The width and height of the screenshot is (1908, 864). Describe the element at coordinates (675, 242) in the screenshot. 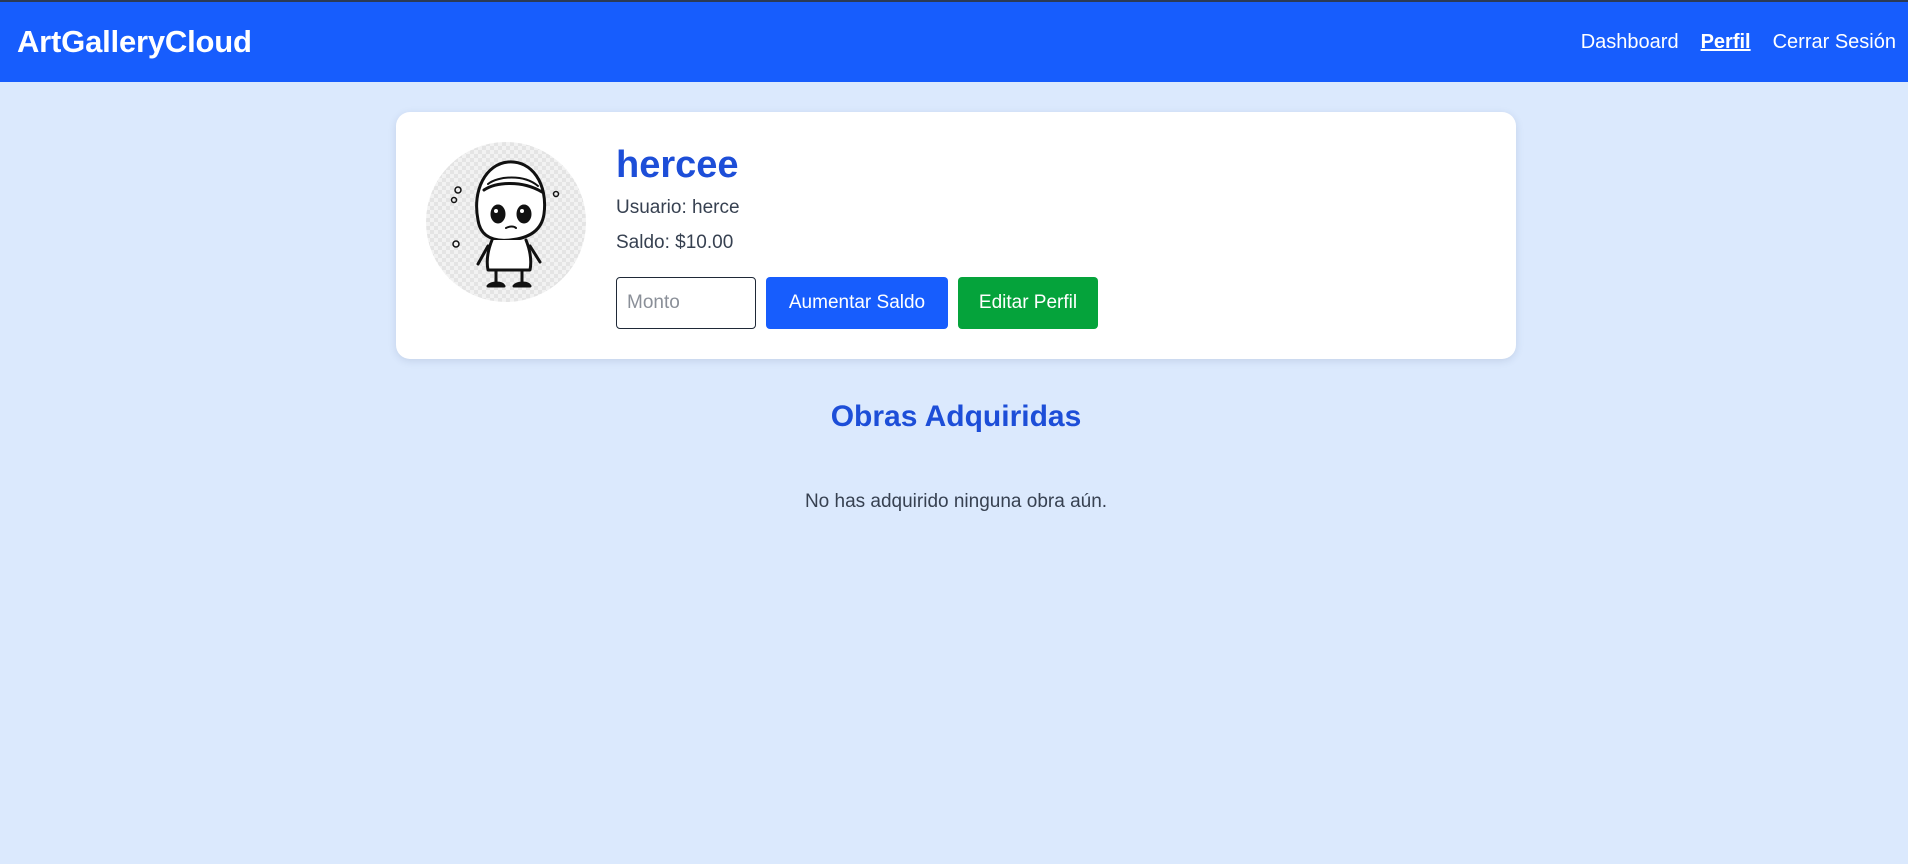

I see `profile-balance: Saldo: $10.00` at that location.